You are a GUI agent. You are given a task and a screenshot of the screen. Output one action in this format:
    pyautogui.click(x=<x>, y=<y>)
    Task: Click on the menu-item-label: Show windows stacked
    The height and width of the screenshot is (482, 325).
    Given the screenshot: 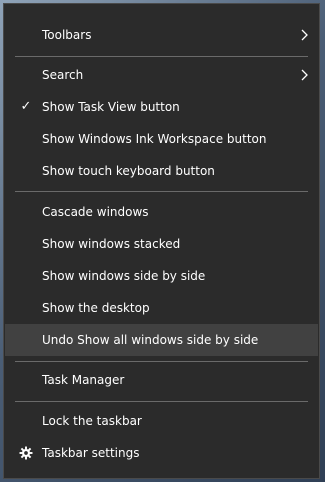 What is the action you would take?
    pyautogui.click(x=111, y=244)
    